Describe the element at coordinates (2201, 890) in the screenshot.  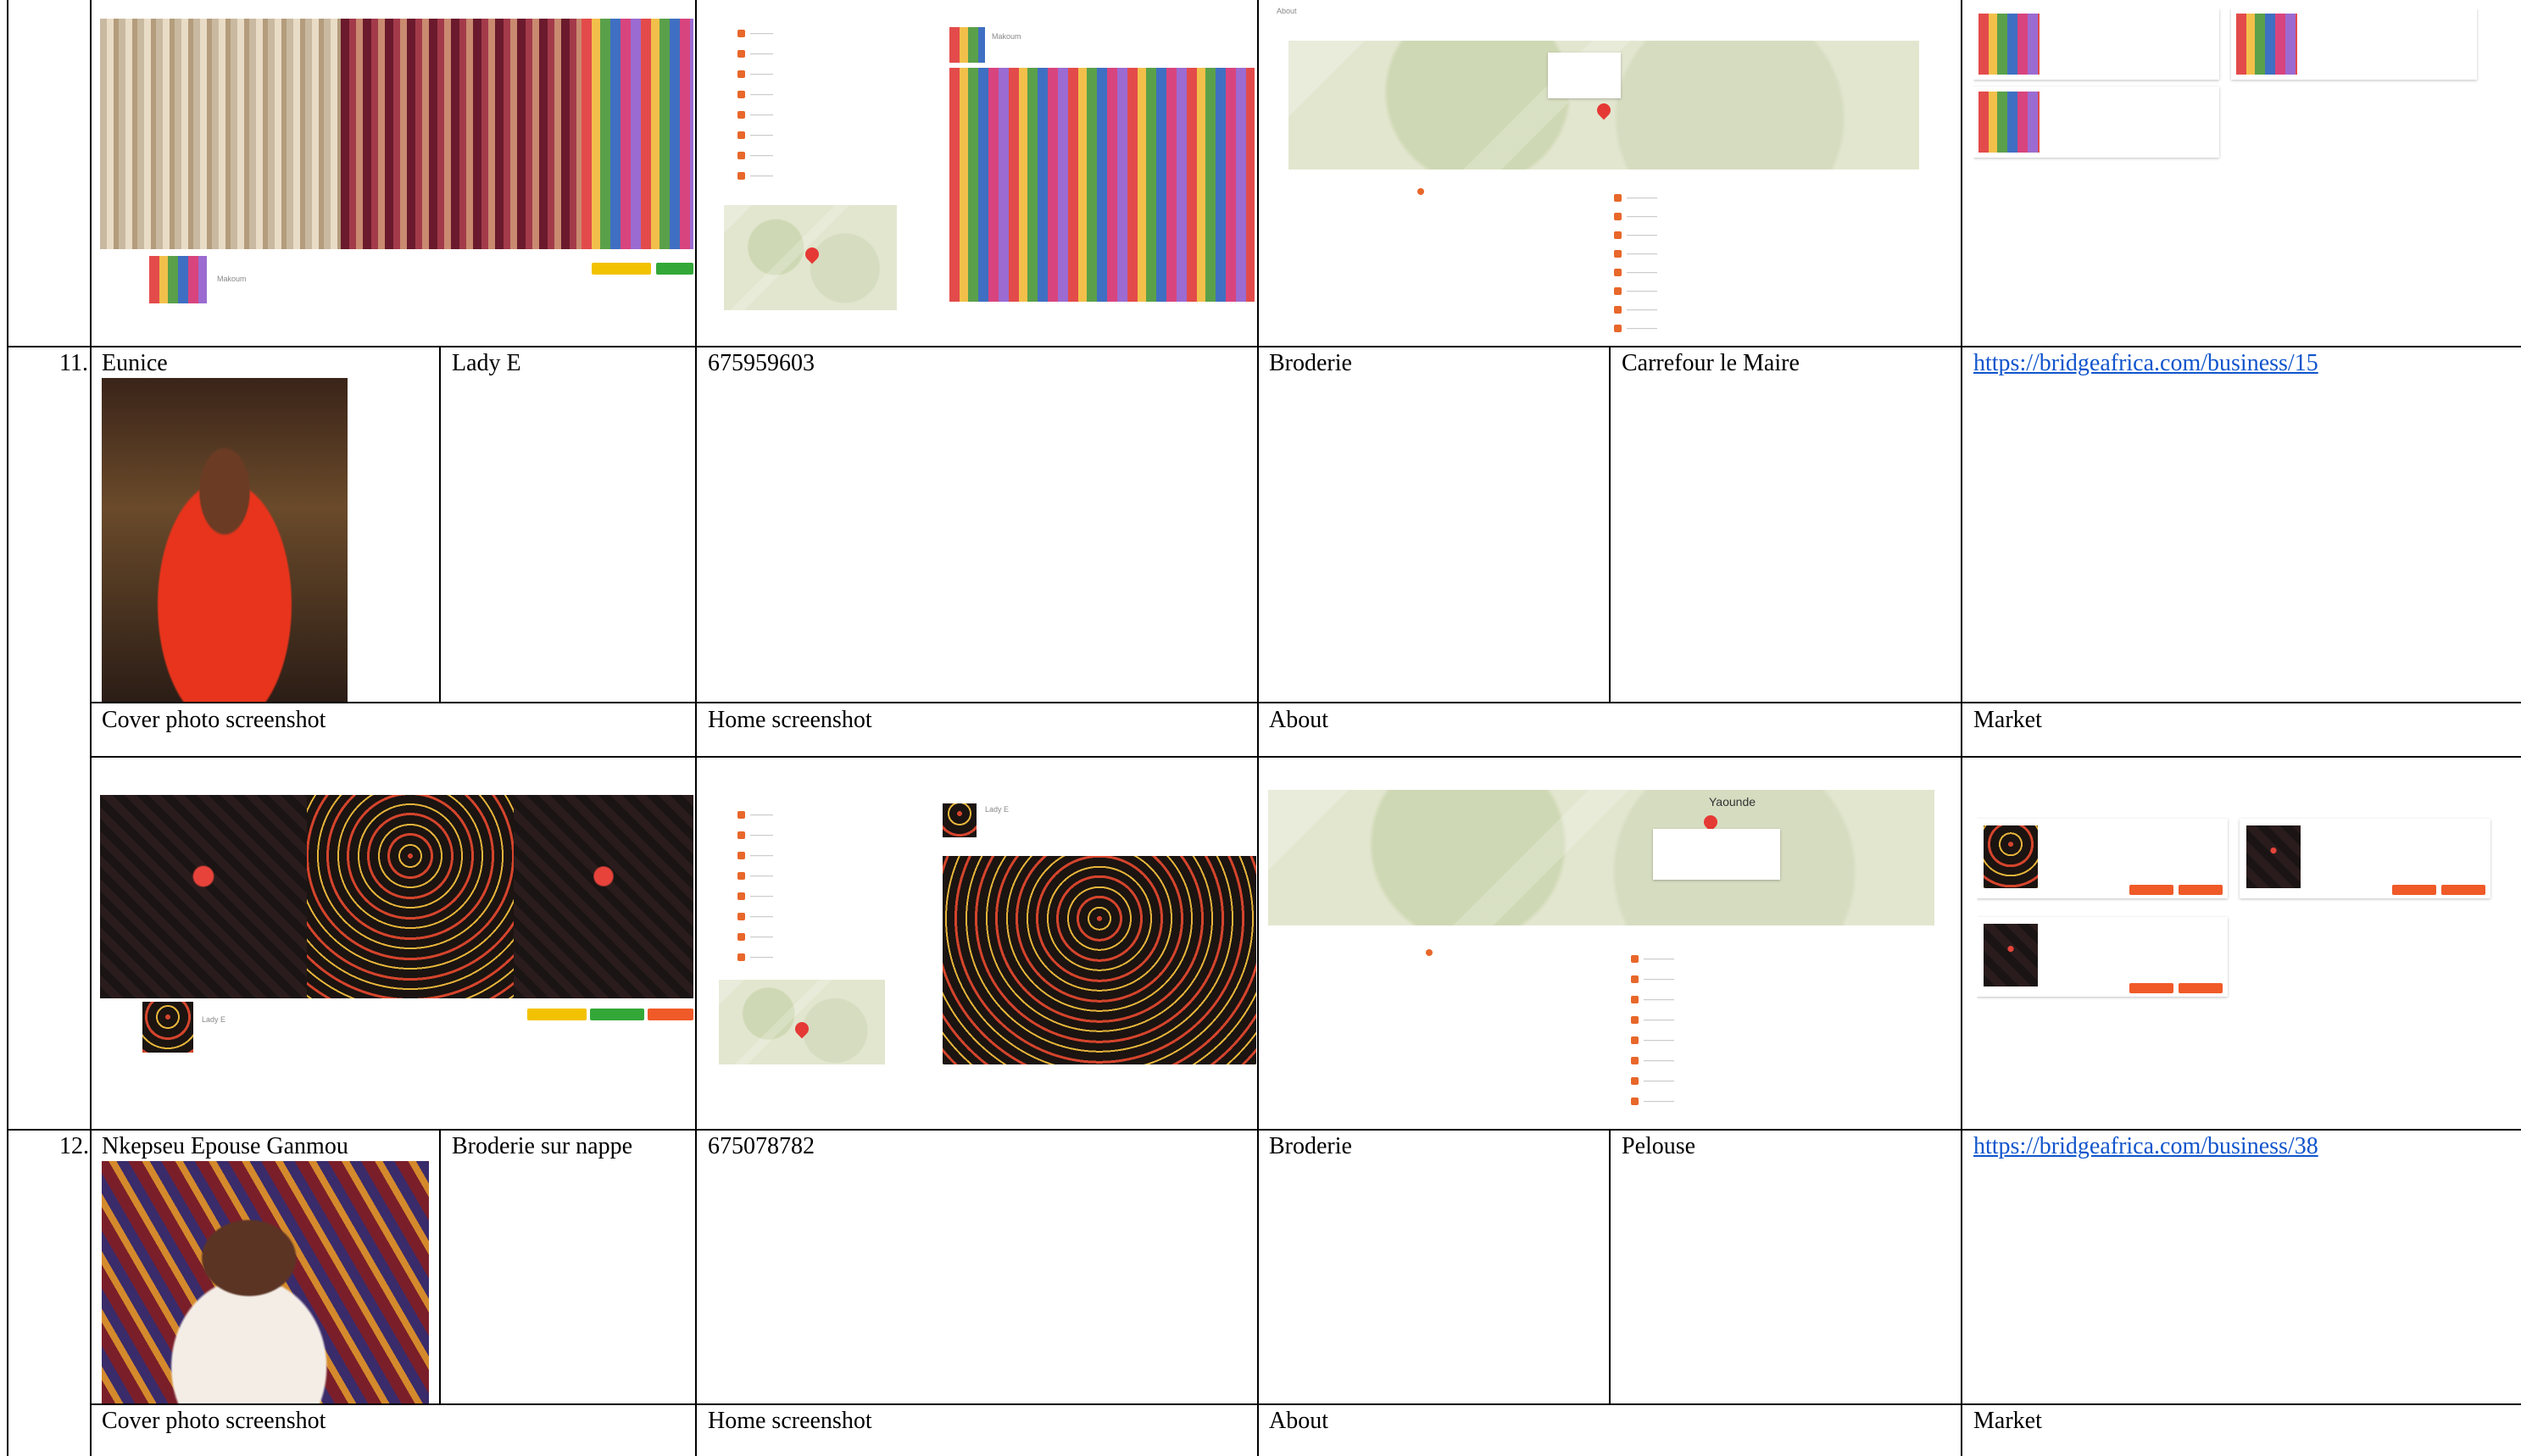
I see `cart-button` at that location.